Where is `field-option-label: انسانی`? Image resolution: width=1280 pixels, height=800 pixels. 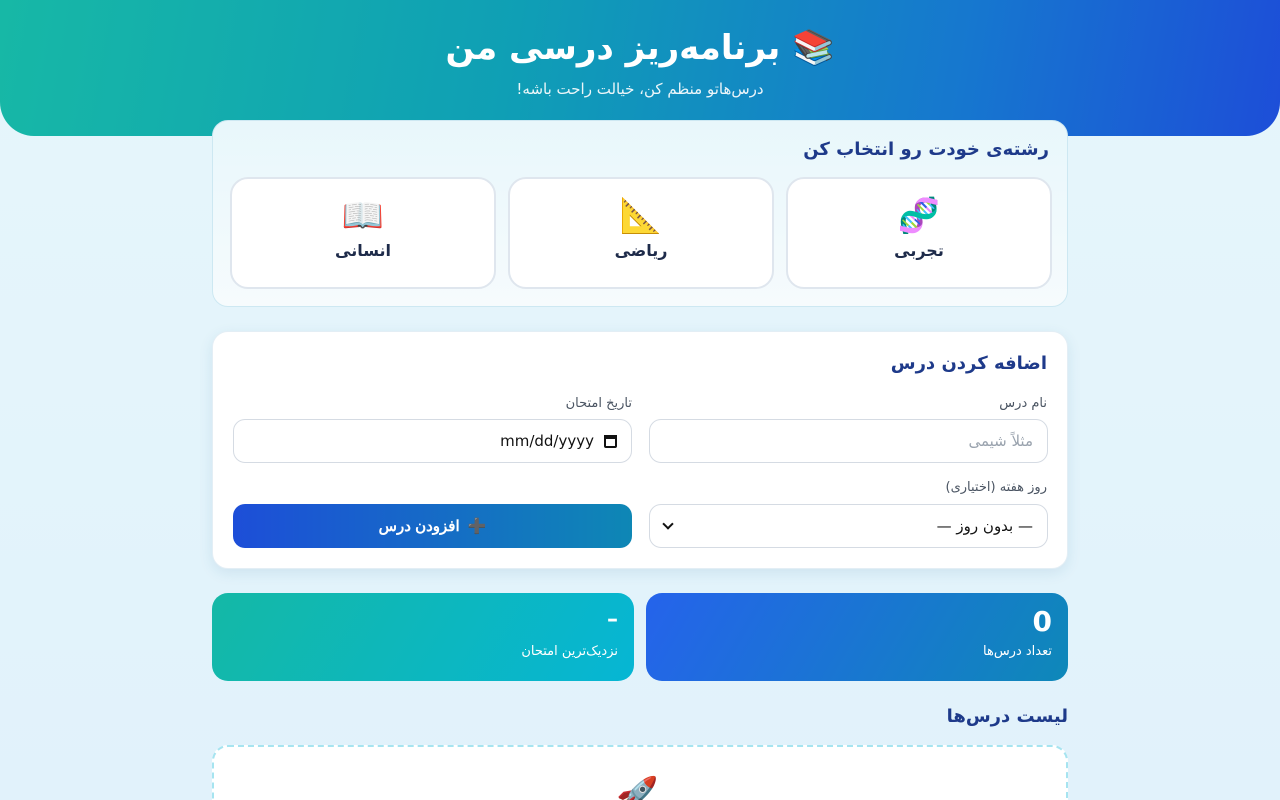
field-option-label: انسانی is located at coordinates (363, 250).